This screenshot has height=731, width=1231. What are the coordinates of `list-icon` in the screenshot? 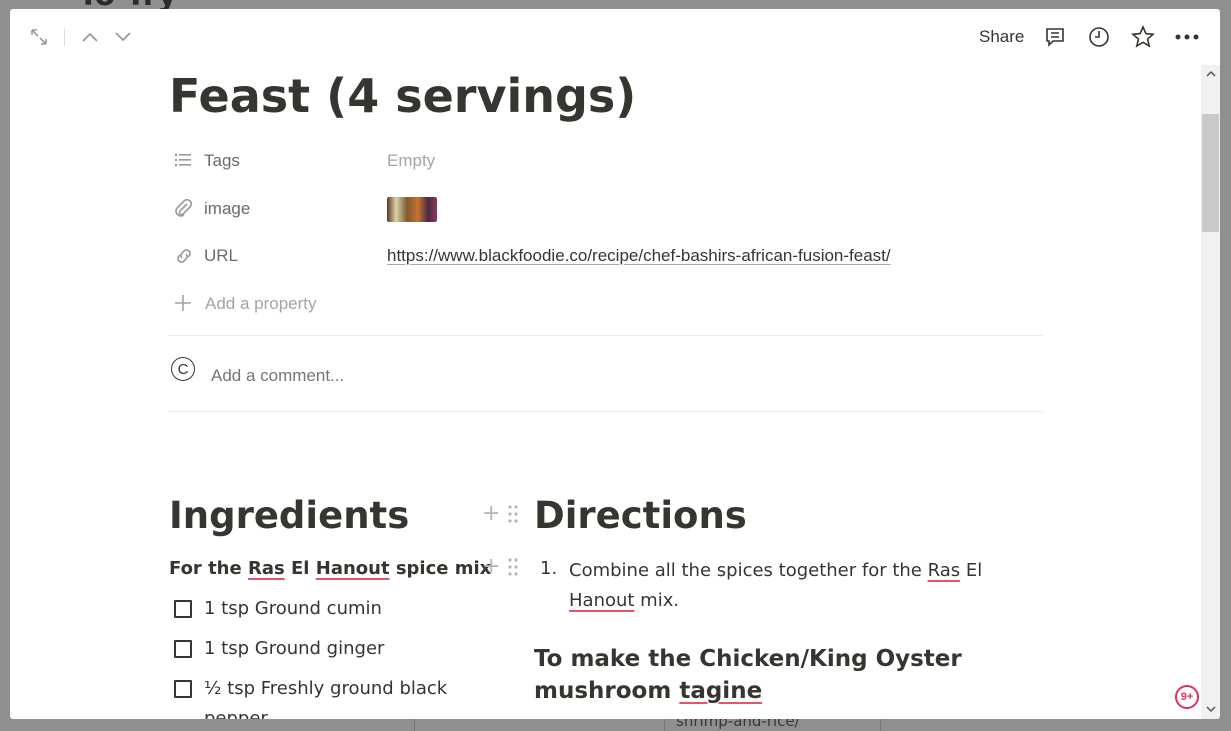 It's located at (184, 161).